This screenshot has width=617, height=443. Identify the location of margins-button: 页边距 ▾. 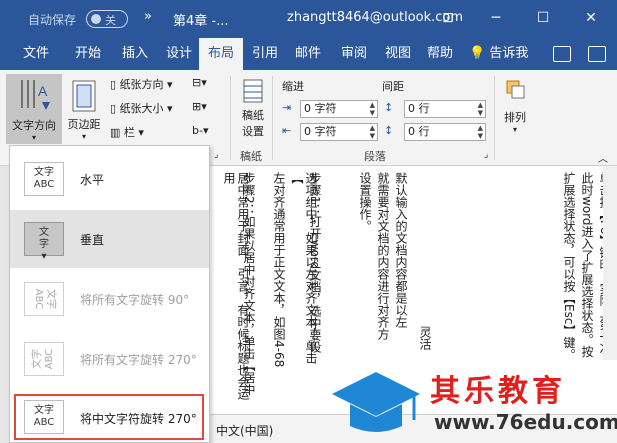
(84, 109).